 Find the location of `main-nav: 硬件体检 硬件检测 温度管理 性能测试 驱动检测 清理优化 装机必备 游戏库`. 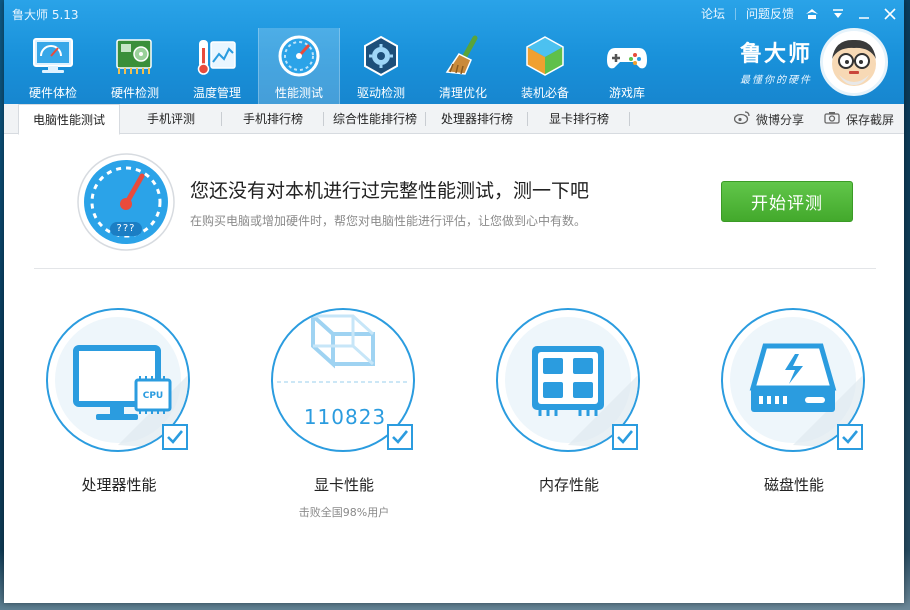

main-nav: 硬件体检 硬件检测 温度管理 性能测试 驱动检测 清理优化 装机必备 游戏库 is located at coordinates (340, 66).